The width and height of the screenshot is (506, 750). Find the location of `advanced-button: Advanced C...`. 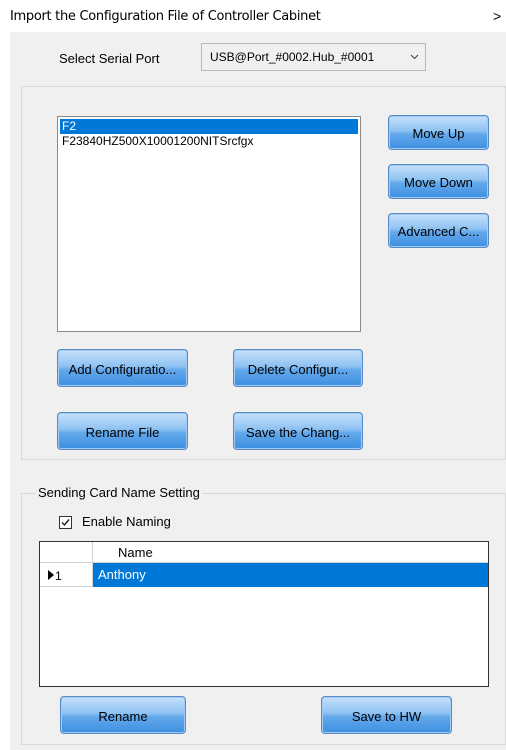

advanced-button: Advanced C... is located at coordinates (438, 230).